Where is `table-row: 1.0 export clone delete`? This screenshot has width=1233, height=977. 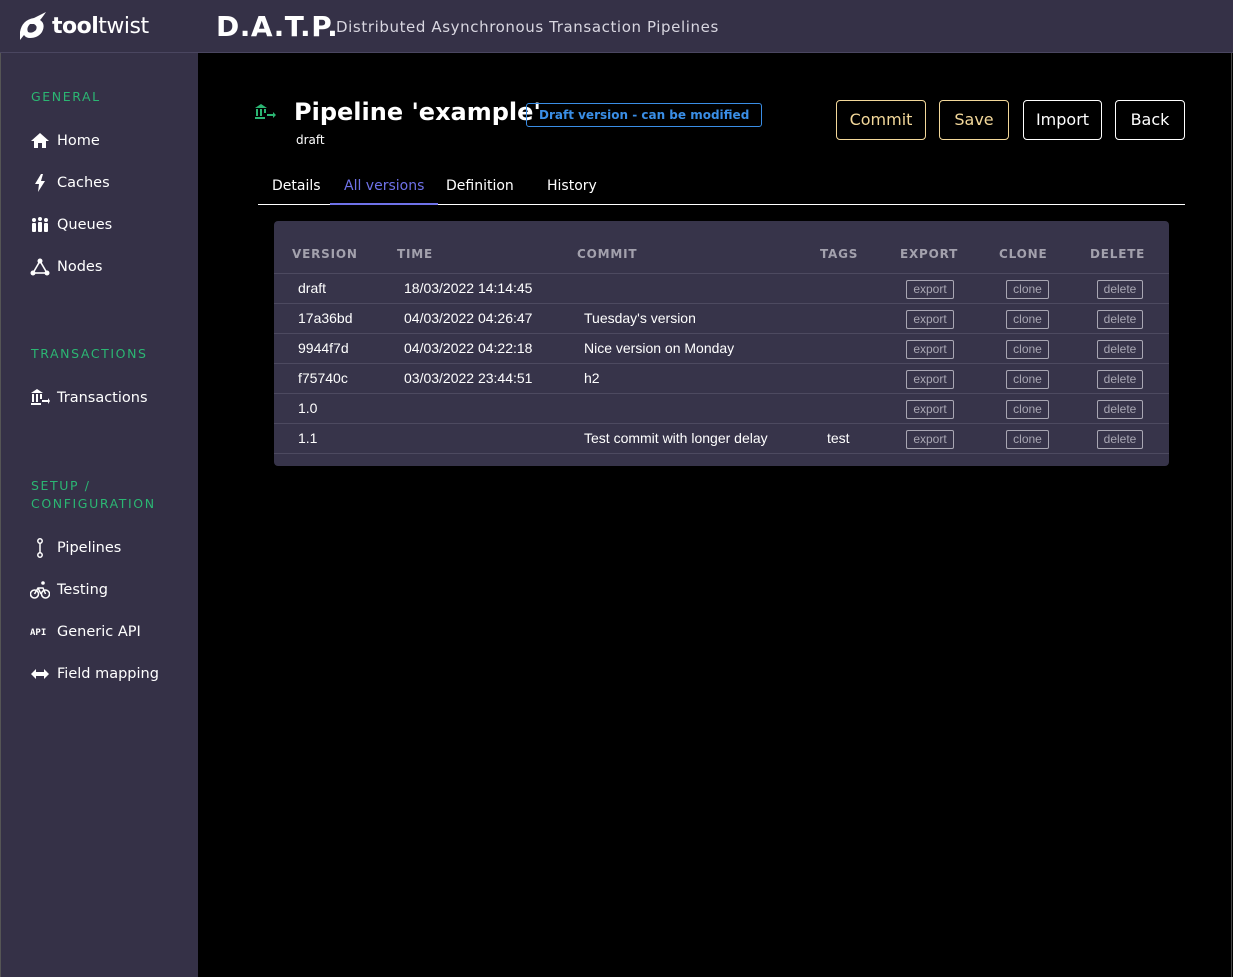
table-row: 1.0 export clone delete is located at coordinates (721, 408).